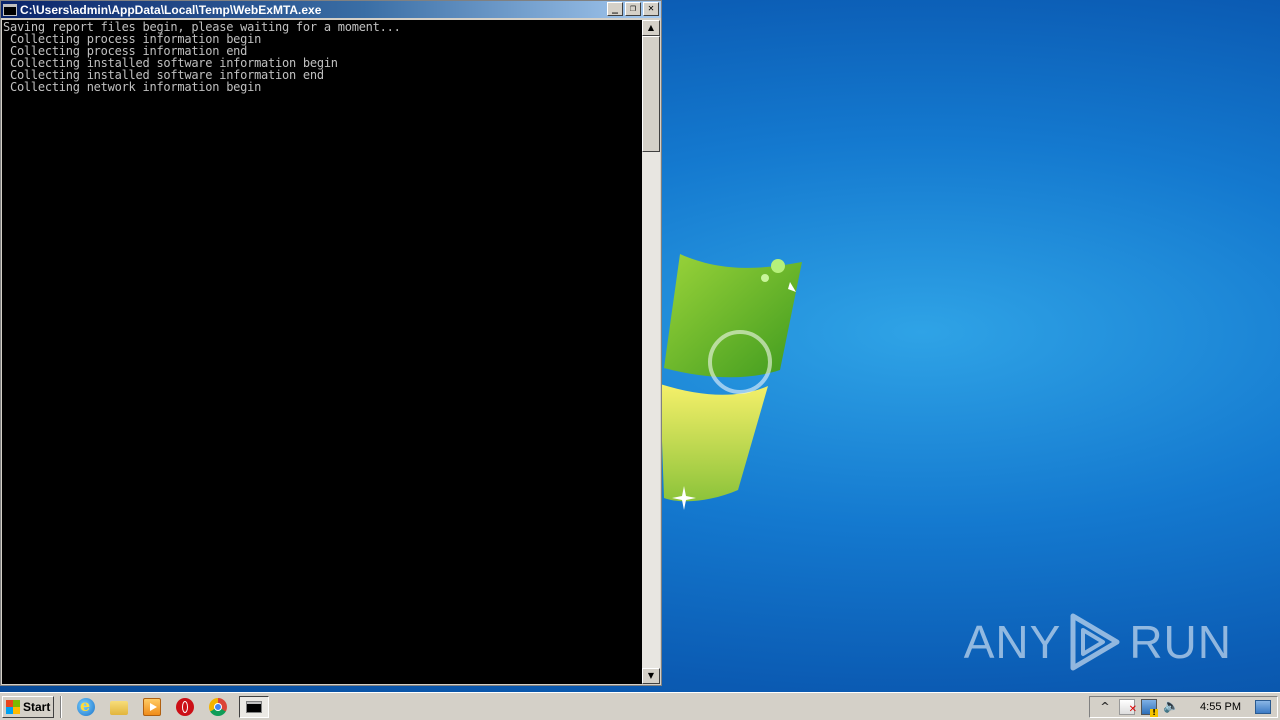  Describe the element at coordinates (651, 28) in the screenshot. I see `scroll-up-button: ▲` at that location.